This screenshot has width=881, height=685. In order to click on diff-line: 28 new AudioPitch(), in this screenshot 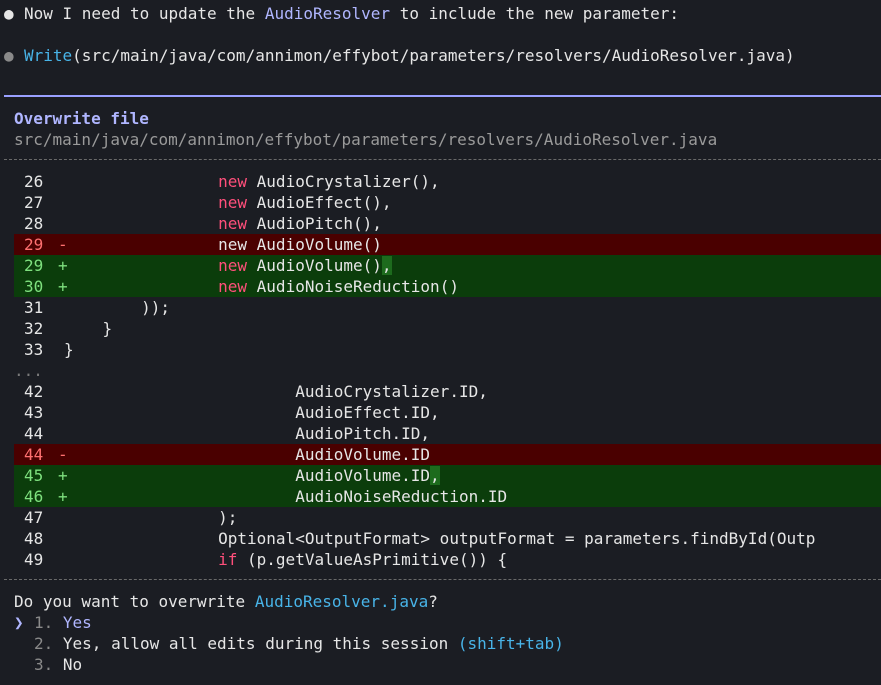, I will do `click(447, 223)`.